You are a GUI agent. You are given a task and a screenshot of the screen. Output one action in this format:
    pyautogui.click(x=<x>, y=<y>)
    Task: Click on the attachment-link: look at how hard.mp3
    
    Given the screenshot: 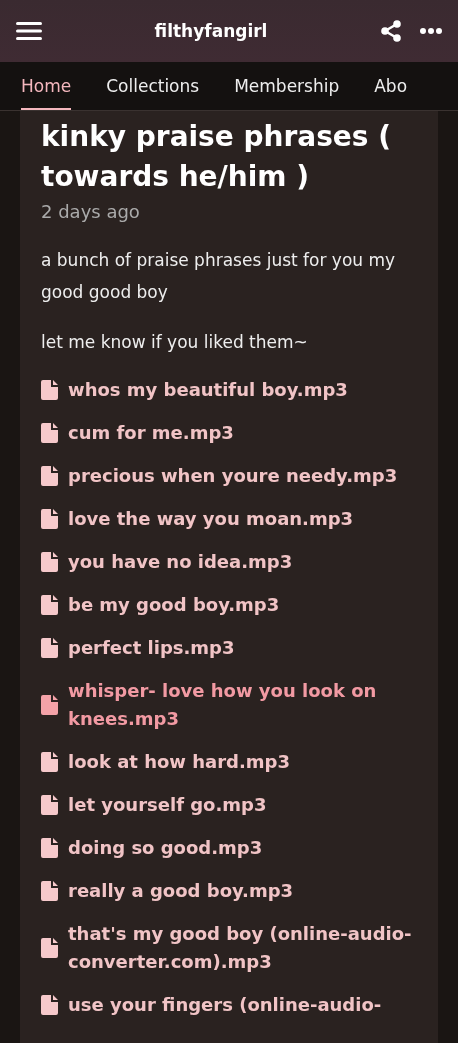 What is the action you would take?
    pyautogui.click(x=179, y=762)
    